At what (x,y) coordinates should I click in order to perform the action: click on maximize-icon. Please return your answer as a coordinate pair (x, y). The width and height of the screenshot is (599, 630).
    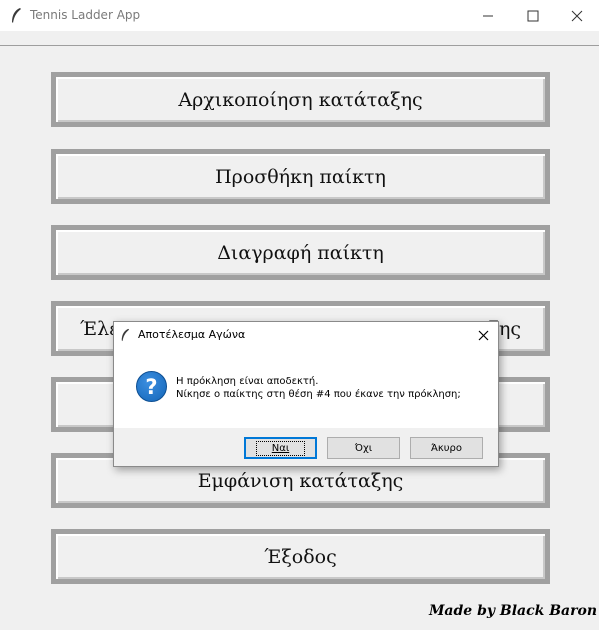
    Looking at the image, I should click on (533, 15).